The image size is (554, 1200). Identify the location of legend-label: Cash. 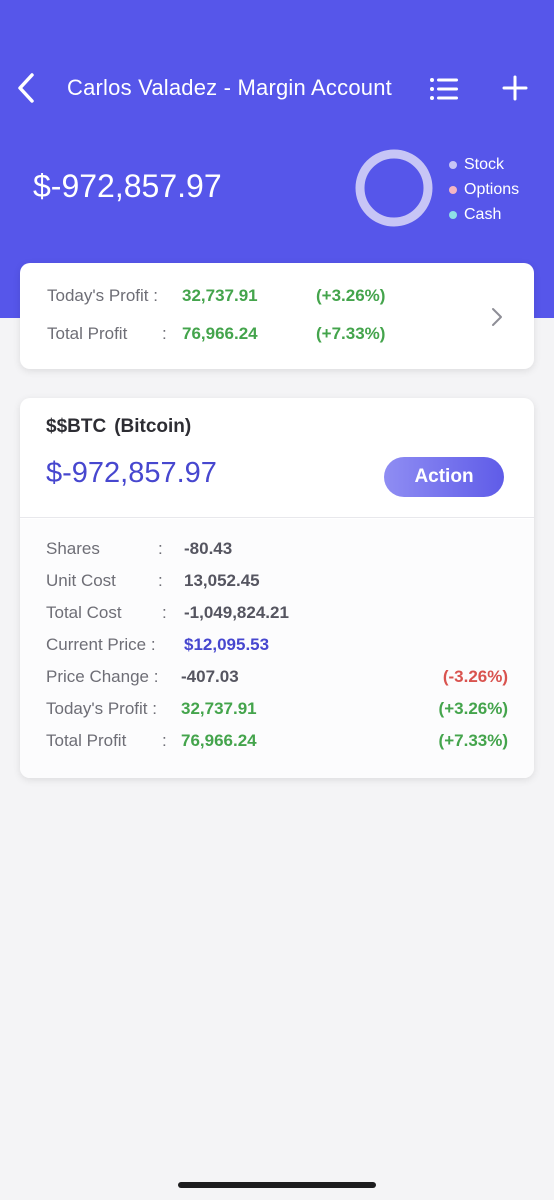
(483, 214).